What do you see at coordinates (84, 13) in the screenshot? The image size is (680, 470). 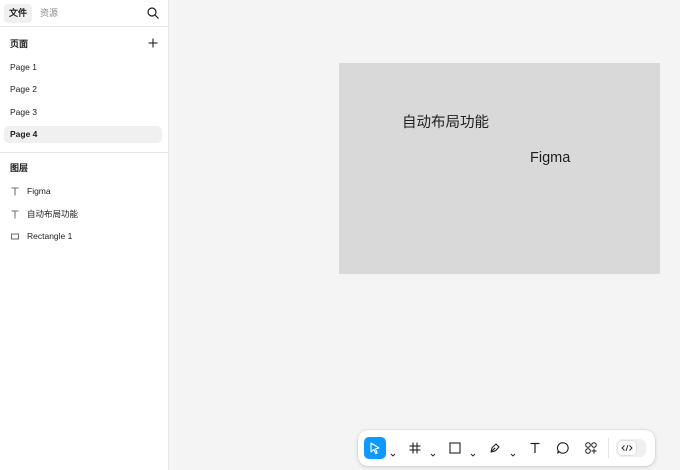 I see `sidebar-tabs: 文件 资源` at bounding box center [84, 13].